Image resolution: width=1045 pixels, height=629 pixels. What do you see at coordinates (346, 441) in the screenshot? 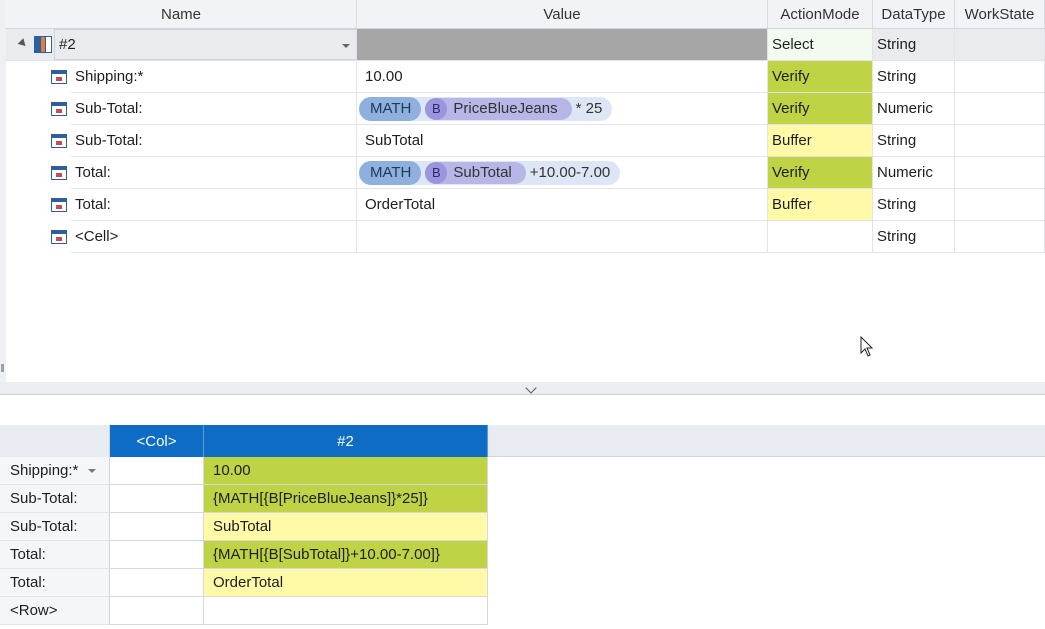
I see `column-header-2: #2` at bounding box center [346, 441].